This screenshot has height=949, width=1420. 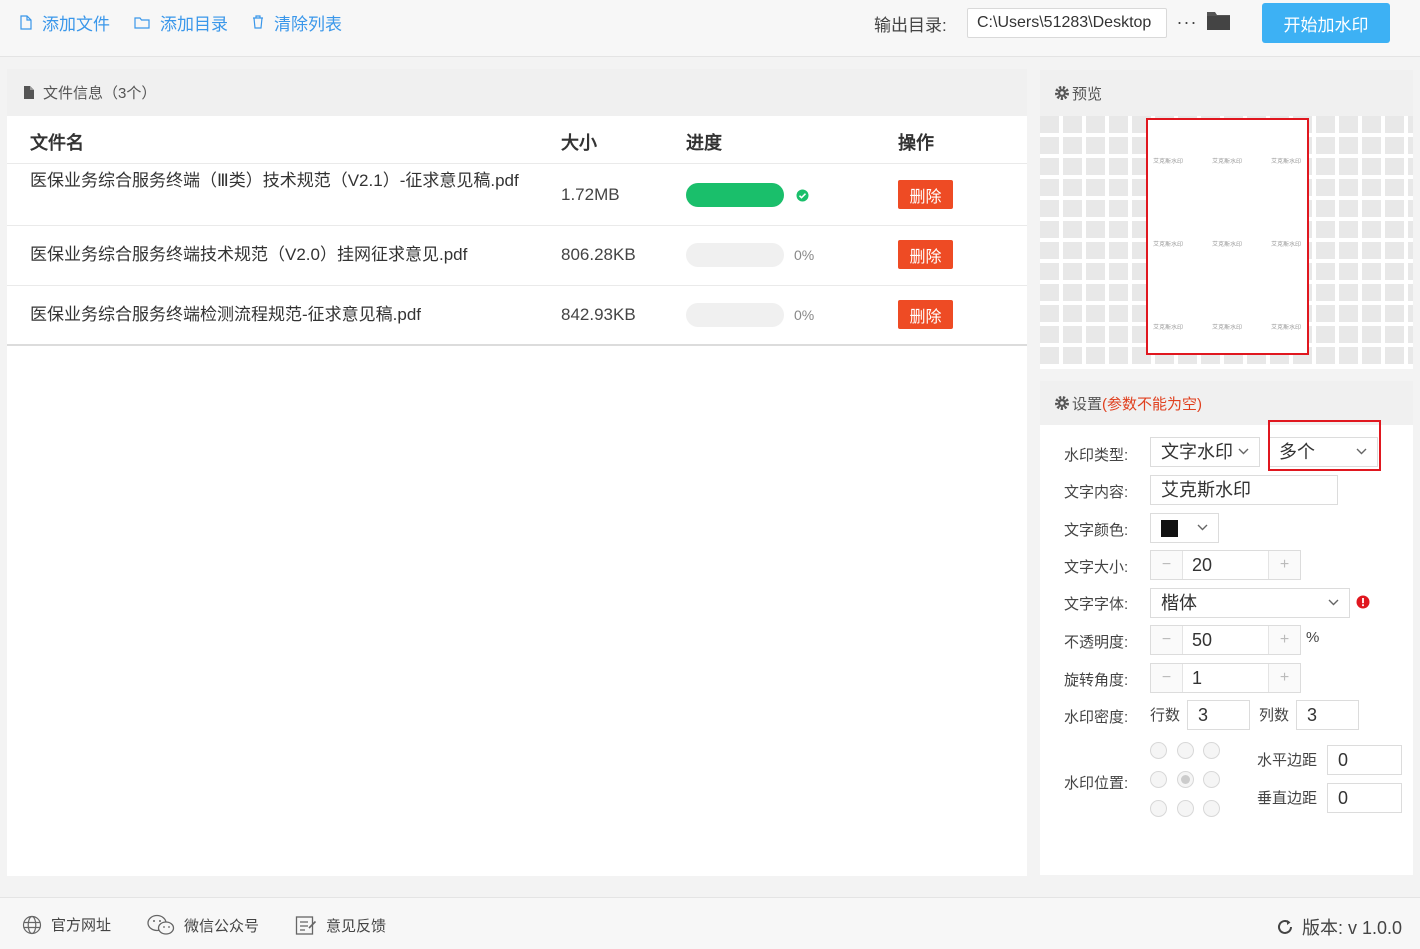 I want to click on edit-note-icon, so click(x=306, y=925).